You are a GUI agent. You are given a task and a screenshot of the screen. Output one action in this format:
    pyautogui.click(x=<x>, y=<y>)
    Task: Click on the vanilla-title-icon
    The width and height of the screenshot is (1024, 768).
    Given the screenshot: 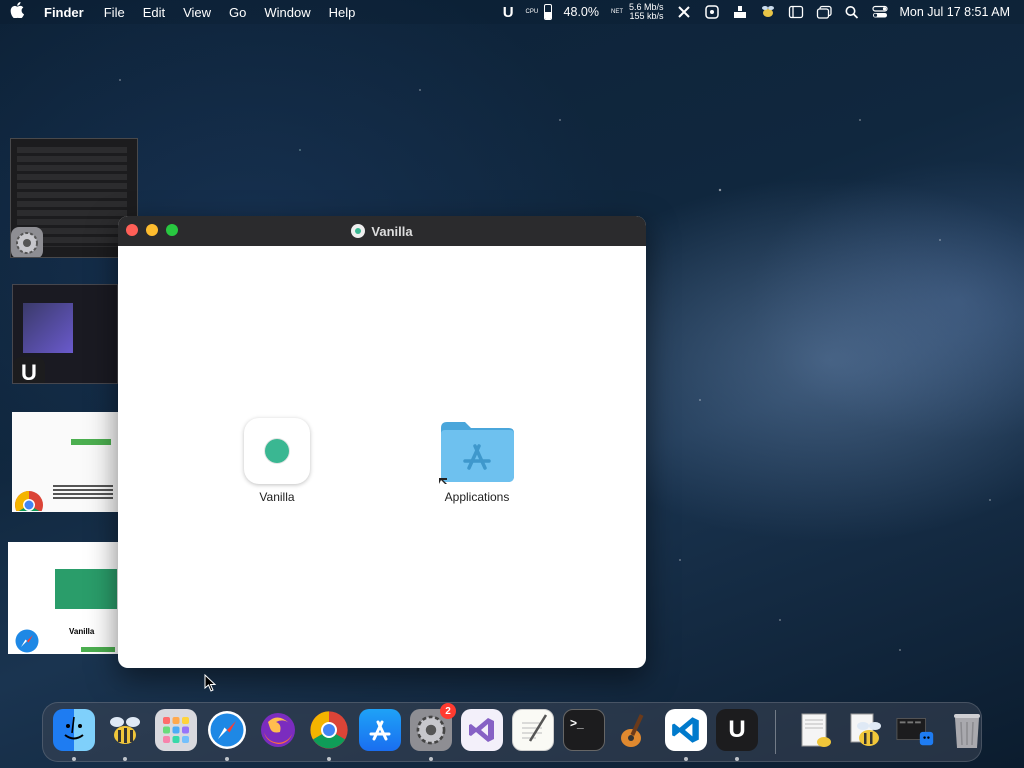 What is the action you would take?
    pyautogui.click(x=358, y=231)
    